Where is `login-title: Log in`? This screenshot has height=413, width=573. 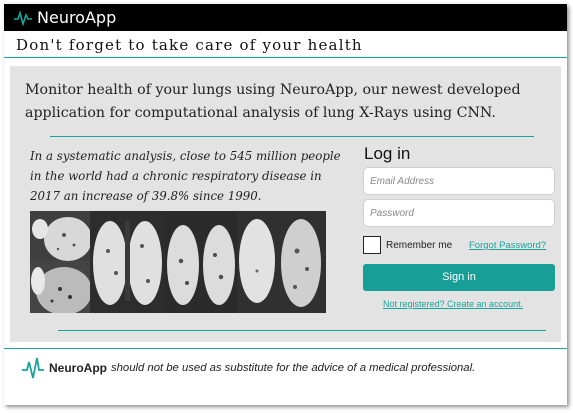 login-title: Log in is located at coordinates (387, 153).